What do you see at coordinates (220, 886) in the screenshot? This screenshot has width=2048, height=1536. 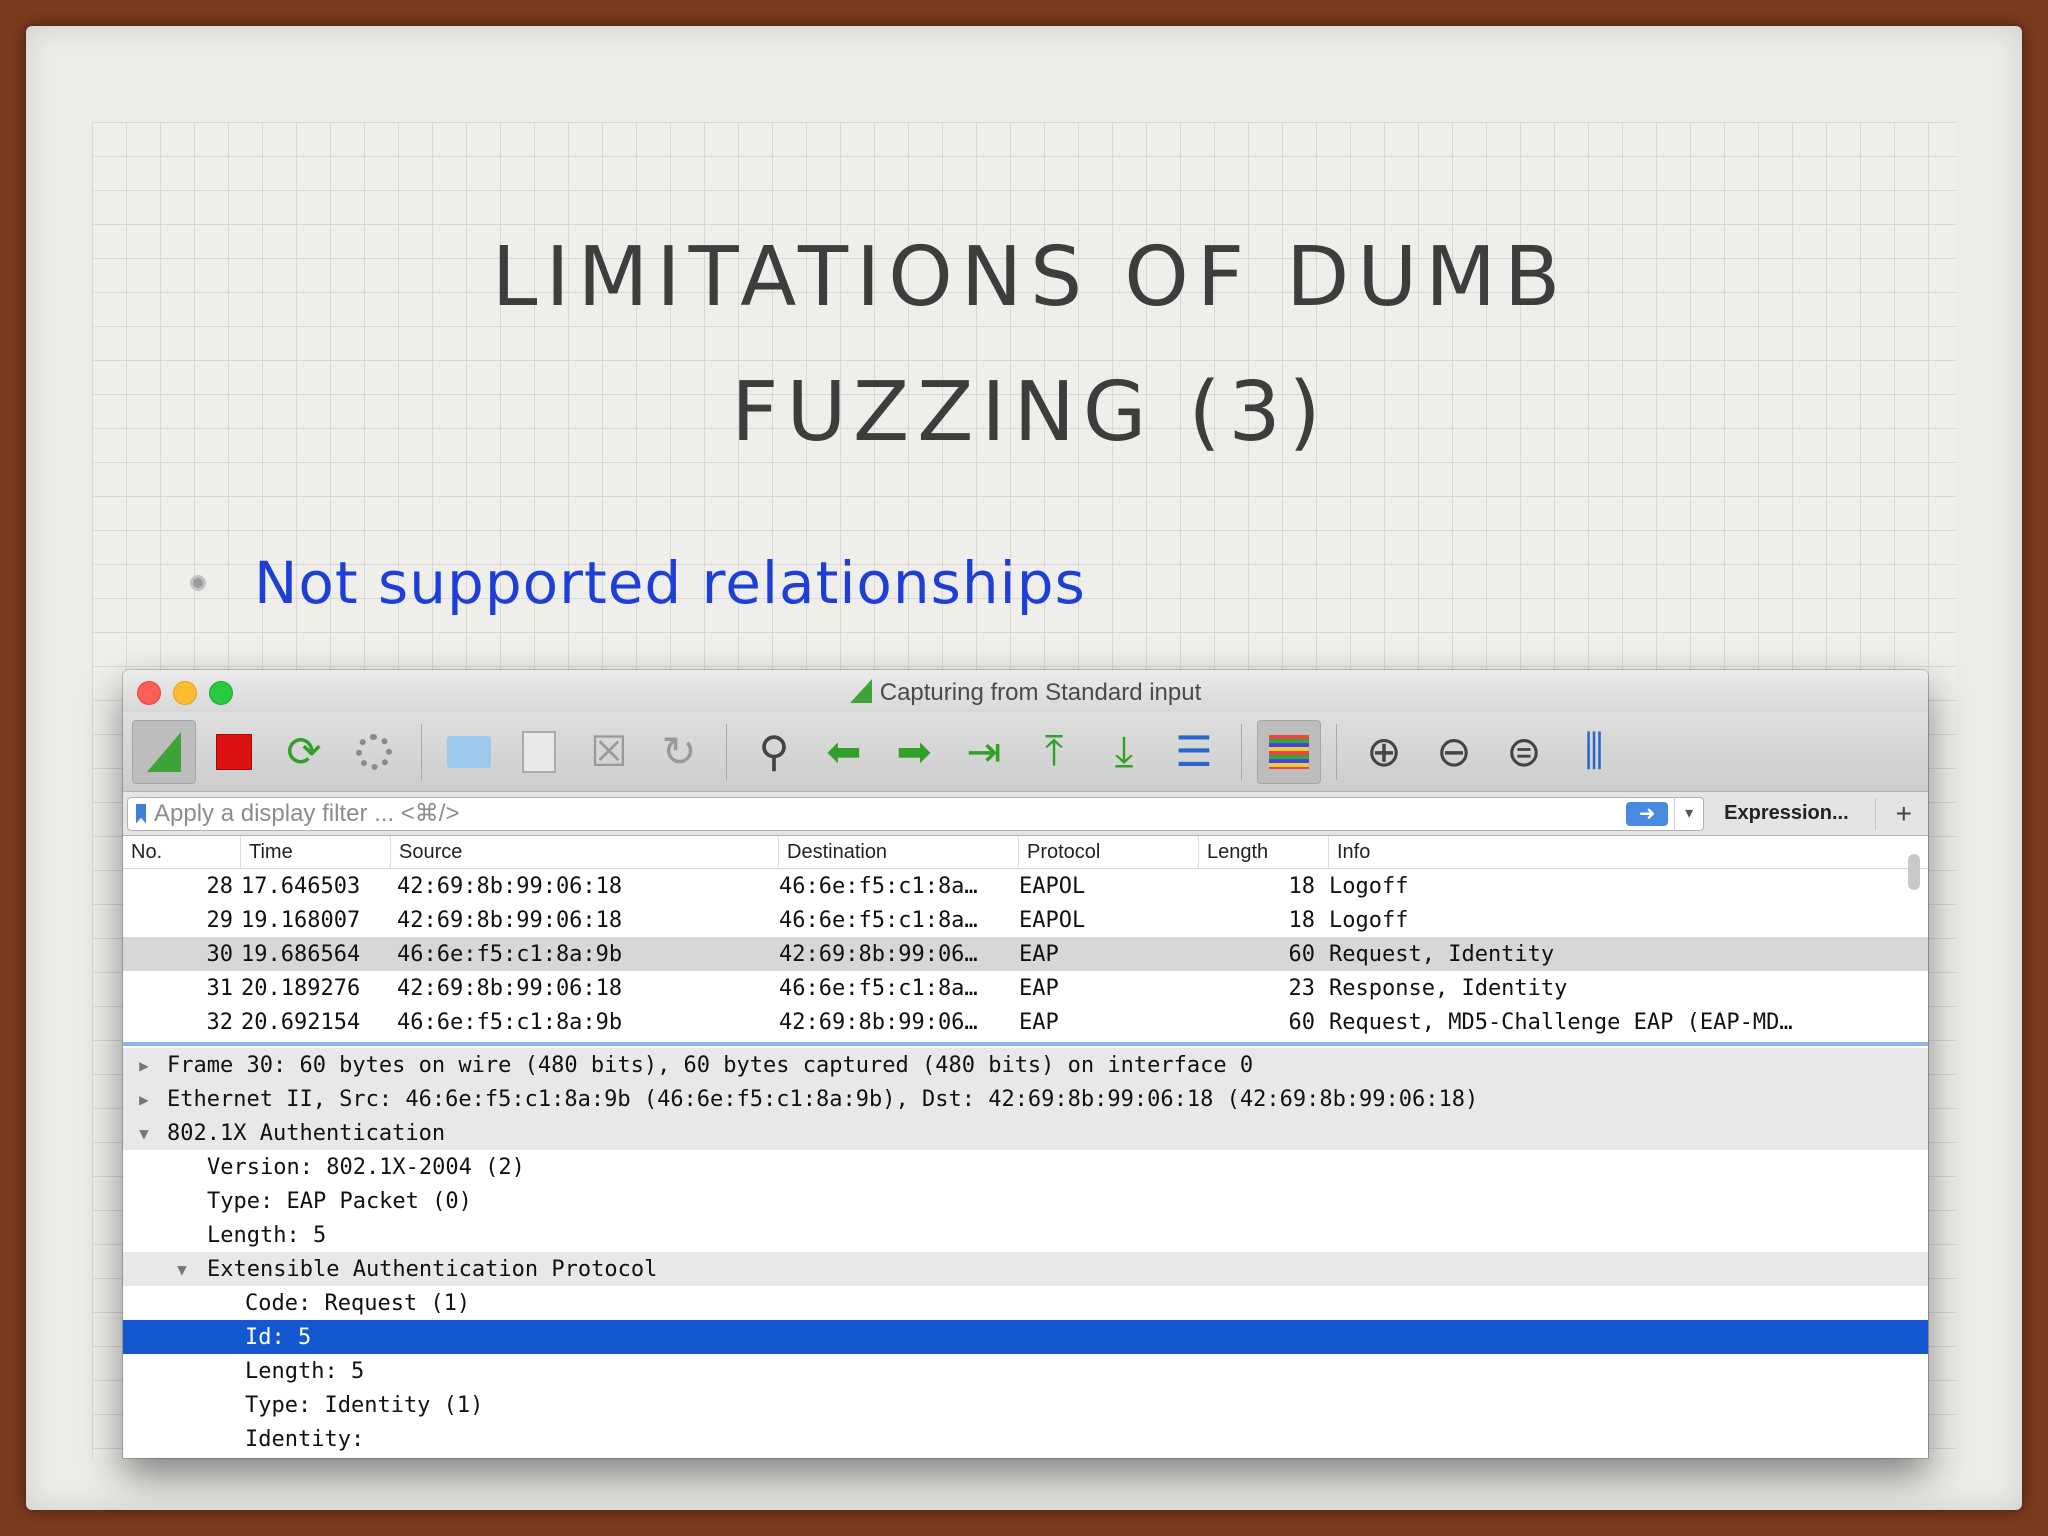 I see `packet-no: 28` at bounding box center [220, 886].